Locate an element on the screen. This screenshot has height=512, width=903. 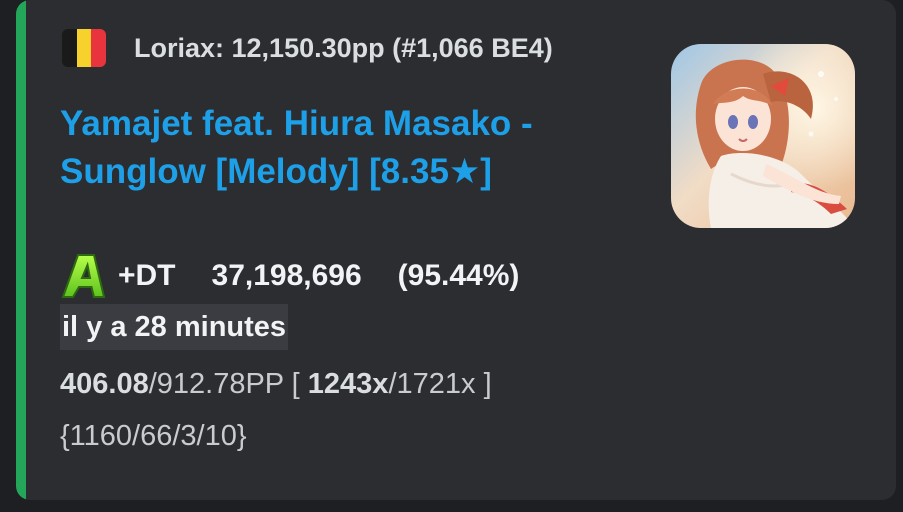
timestamp: il y a 28 minutes is located at coordinates (174, 327).